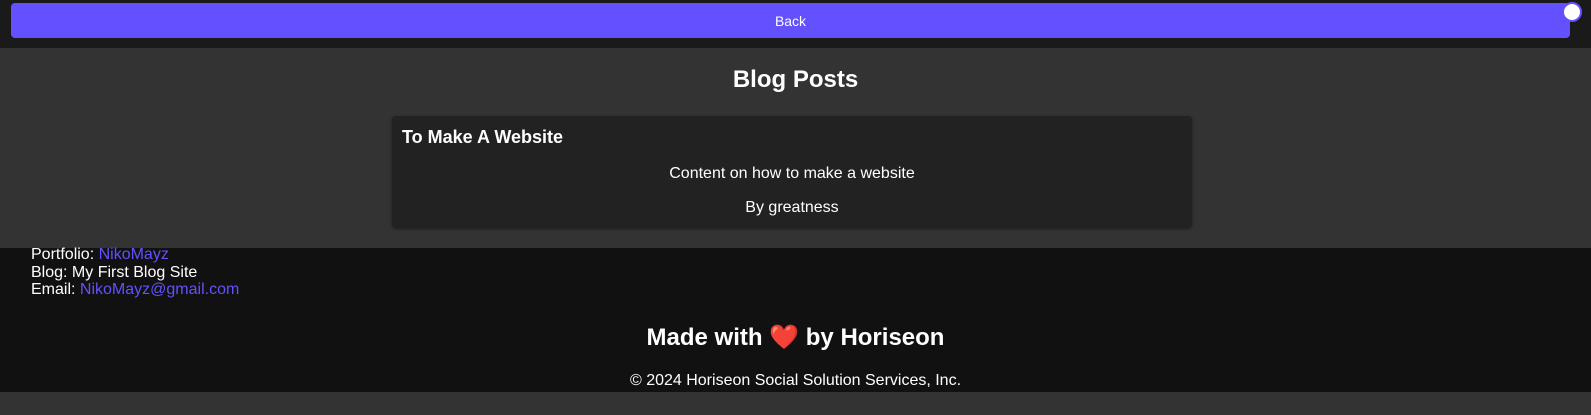 The width and height of the screenshot is (1591, 415). I want to click on back-button: Back, so click(790, 20).